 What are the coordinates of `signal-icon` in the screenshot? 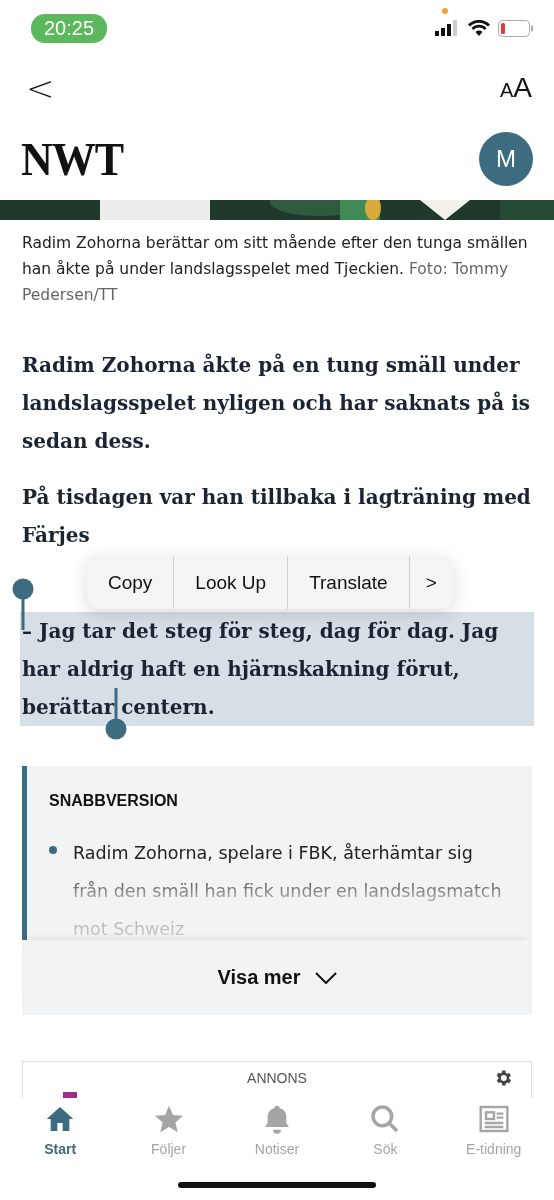 It's located at (447, 28).